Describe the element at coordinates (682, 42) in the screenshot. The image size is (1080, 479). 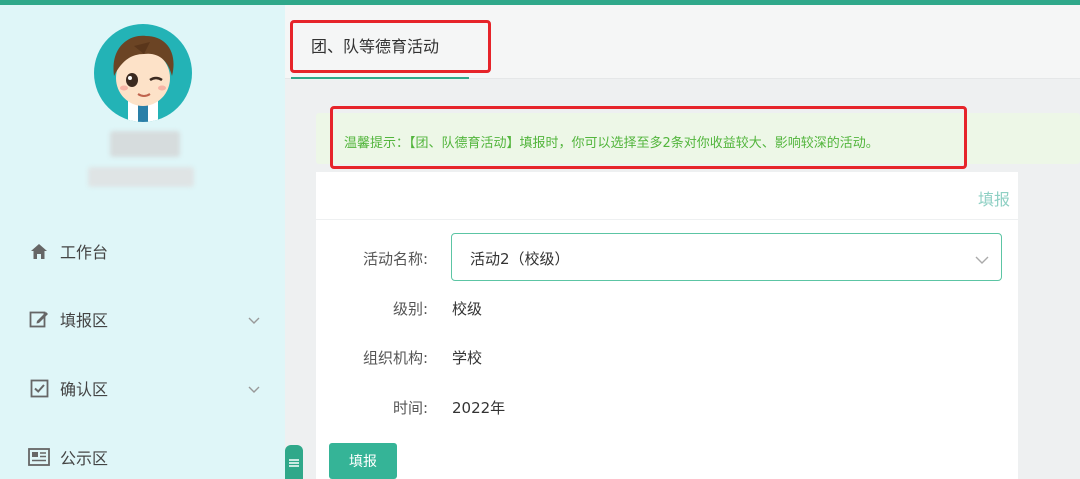
I see `tab-bar: 团、队等德育活动` at that location.